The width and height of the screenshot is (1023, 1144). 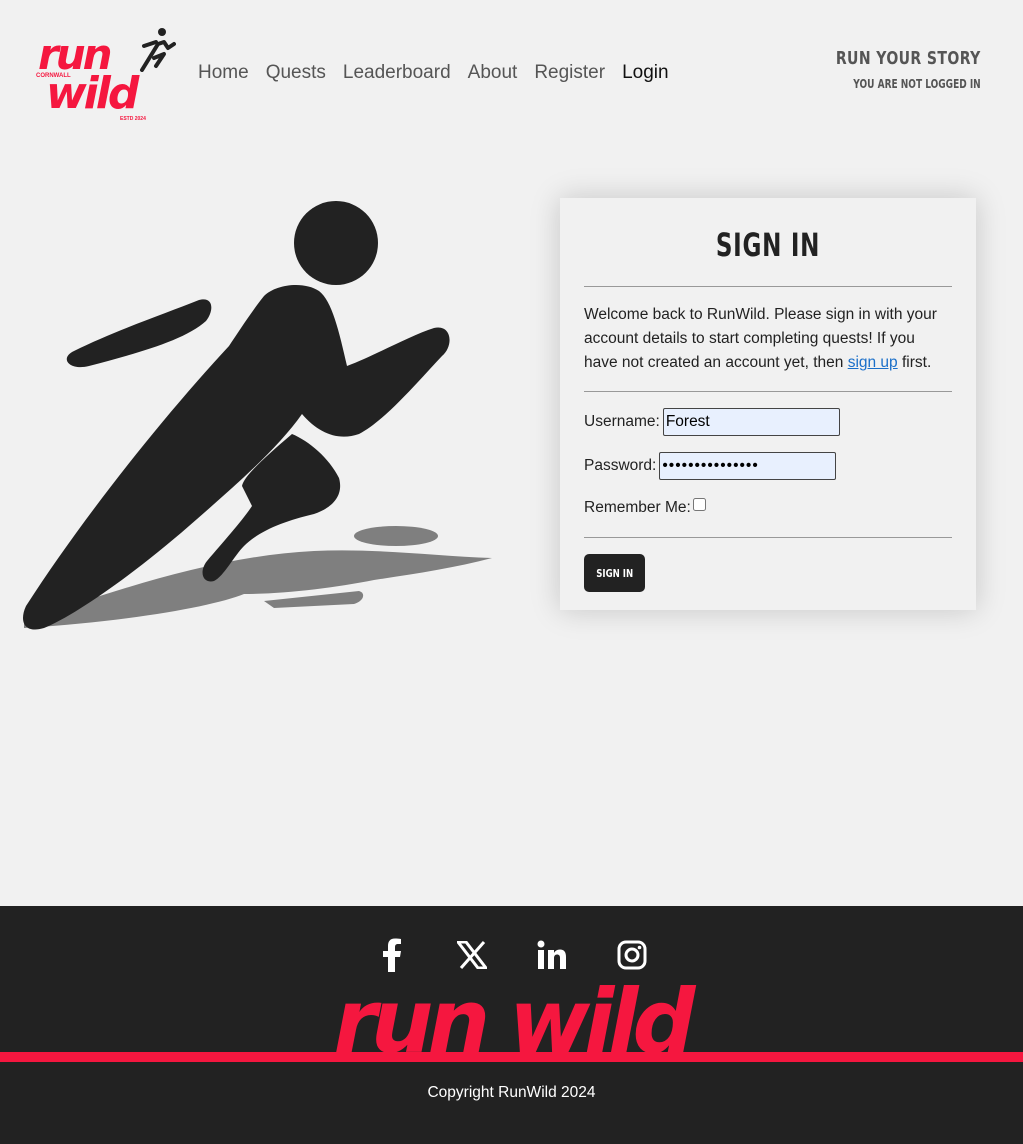 What do you see at coordinates (511, 955) in the screenshot?
I see `social-links` at bounding box center [511, 955].